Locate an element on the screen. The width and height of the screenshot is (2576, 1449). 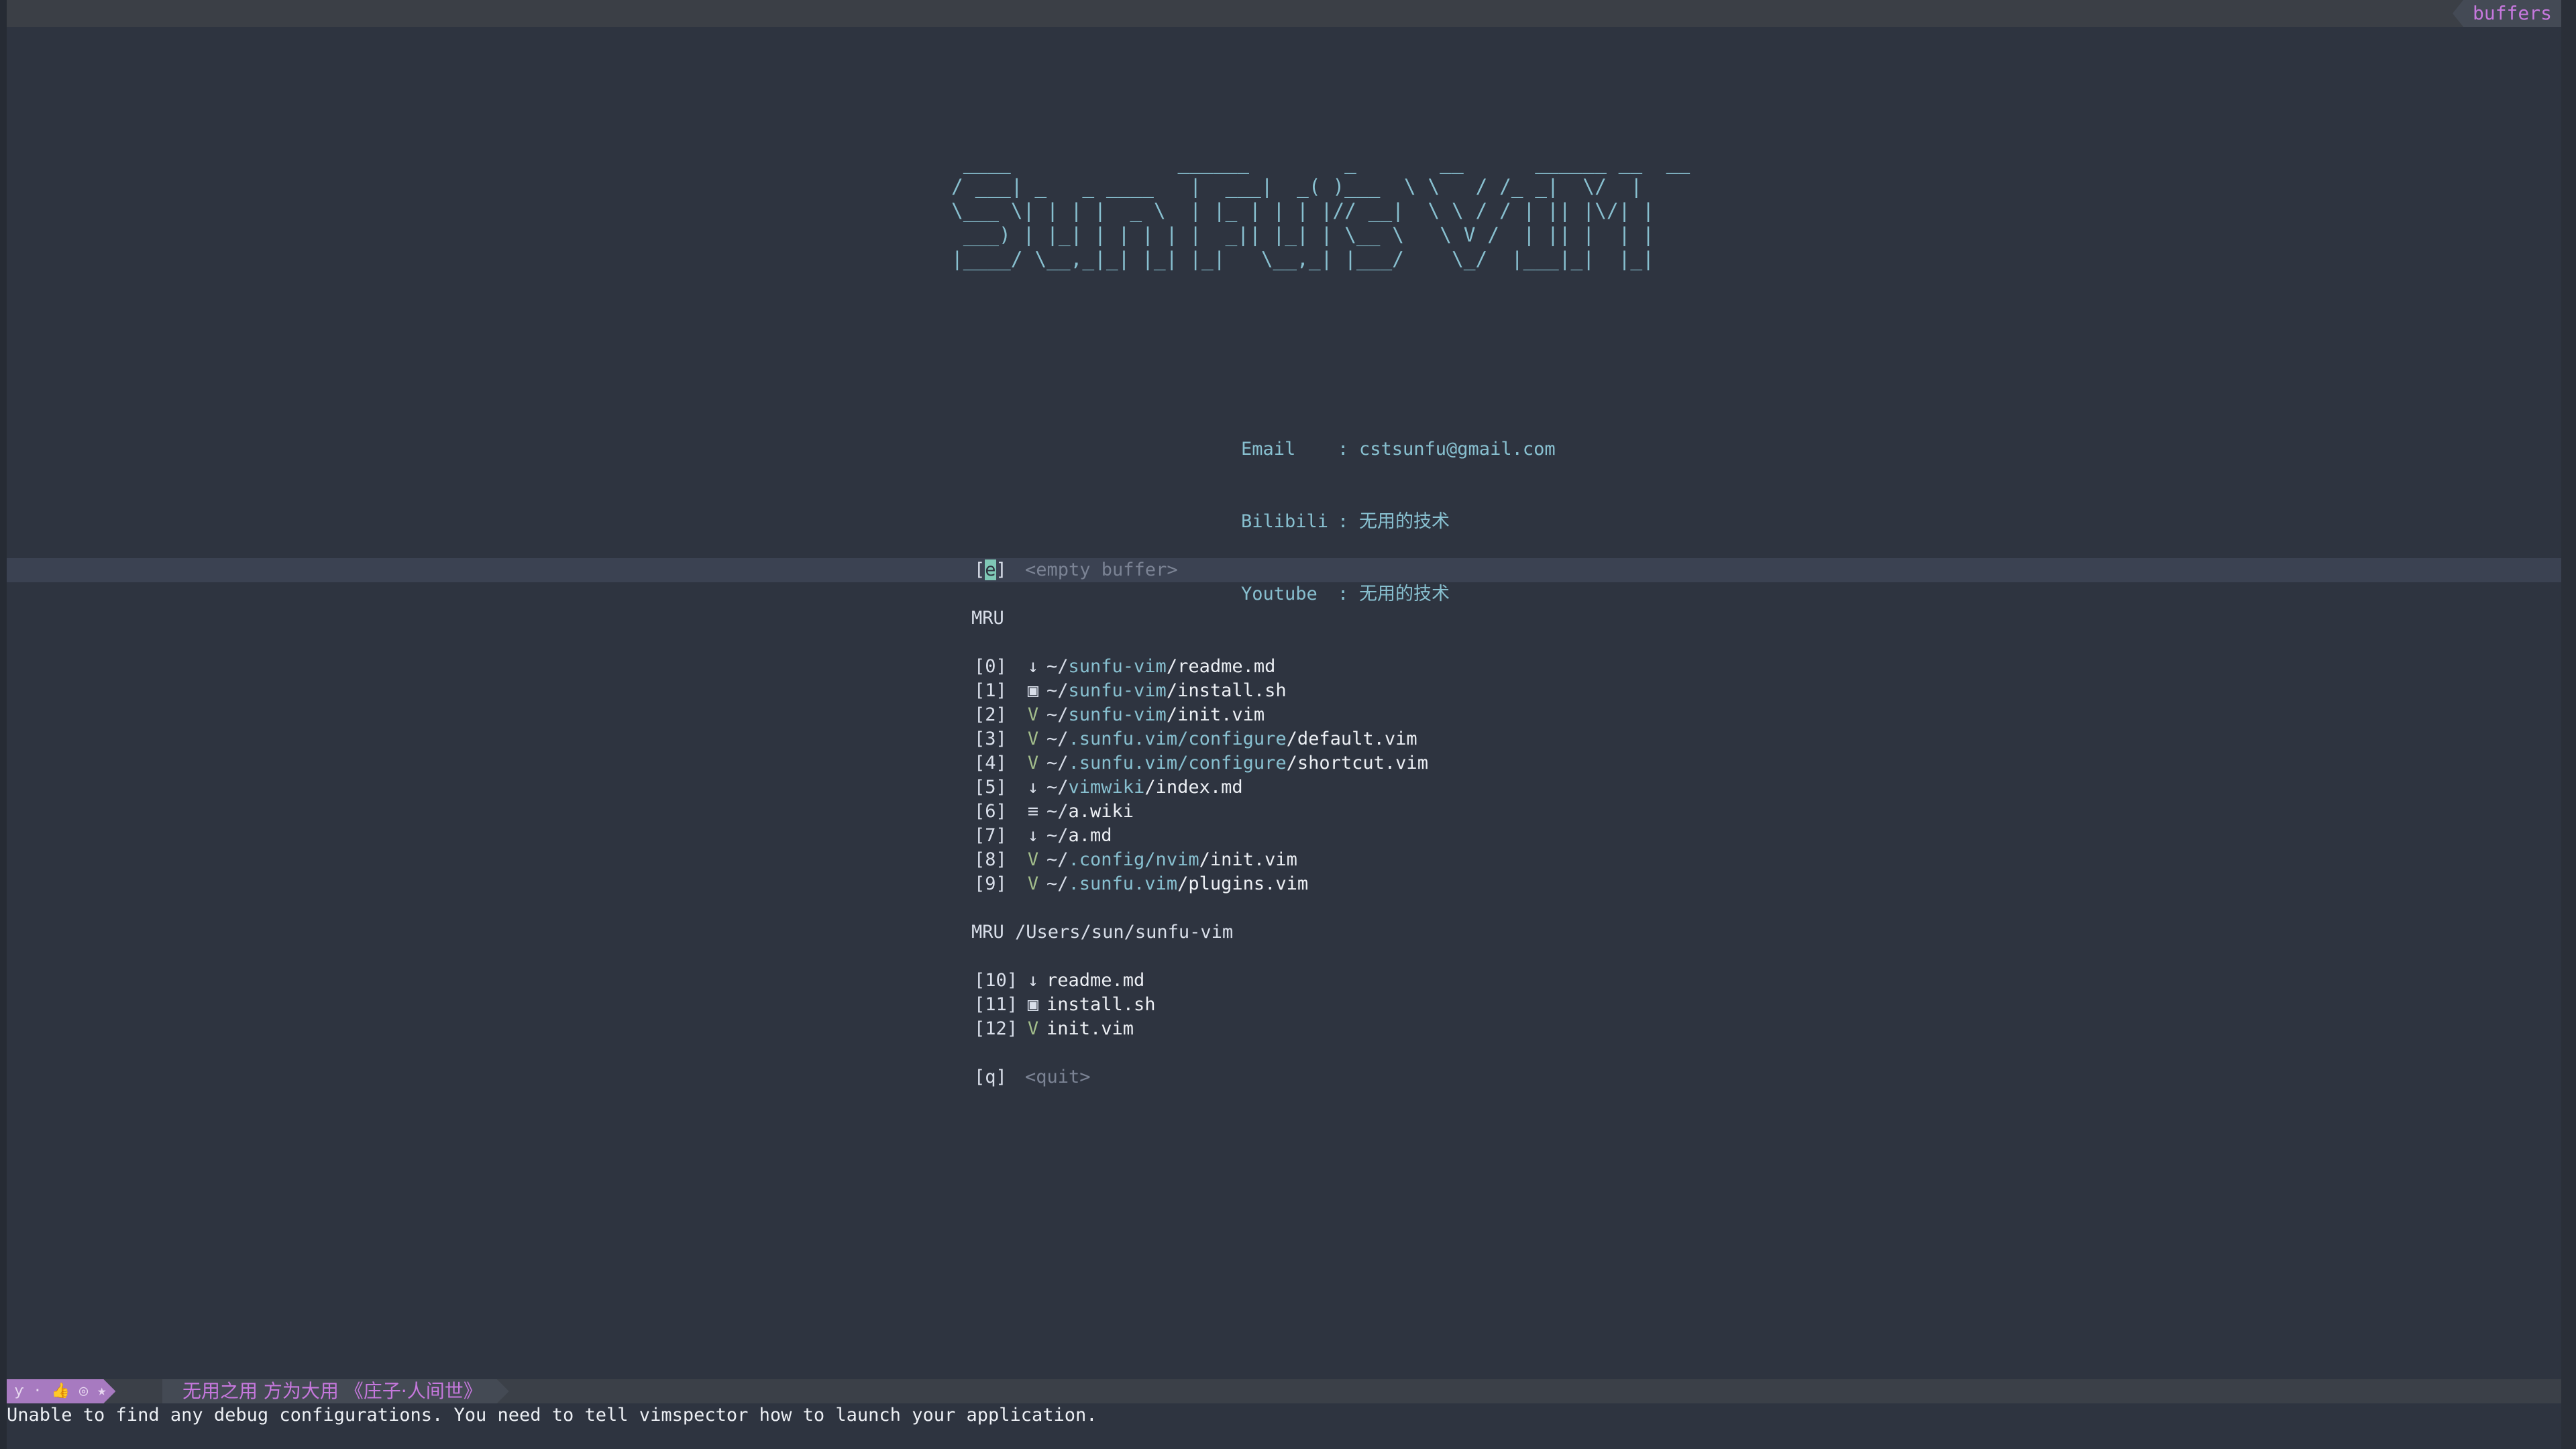
path-filename: /plugins.vim is located at coordinates (1243, 883).